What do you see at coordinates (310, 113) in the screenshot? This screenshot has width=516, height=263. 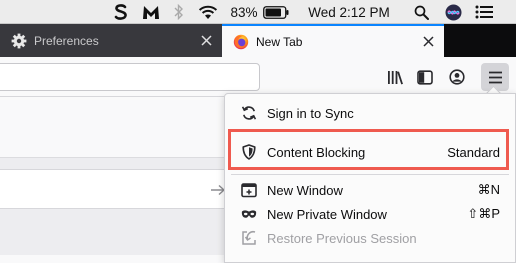 I see `menu-item-label: Sign in to Sync` at bounding box center [310, 113].